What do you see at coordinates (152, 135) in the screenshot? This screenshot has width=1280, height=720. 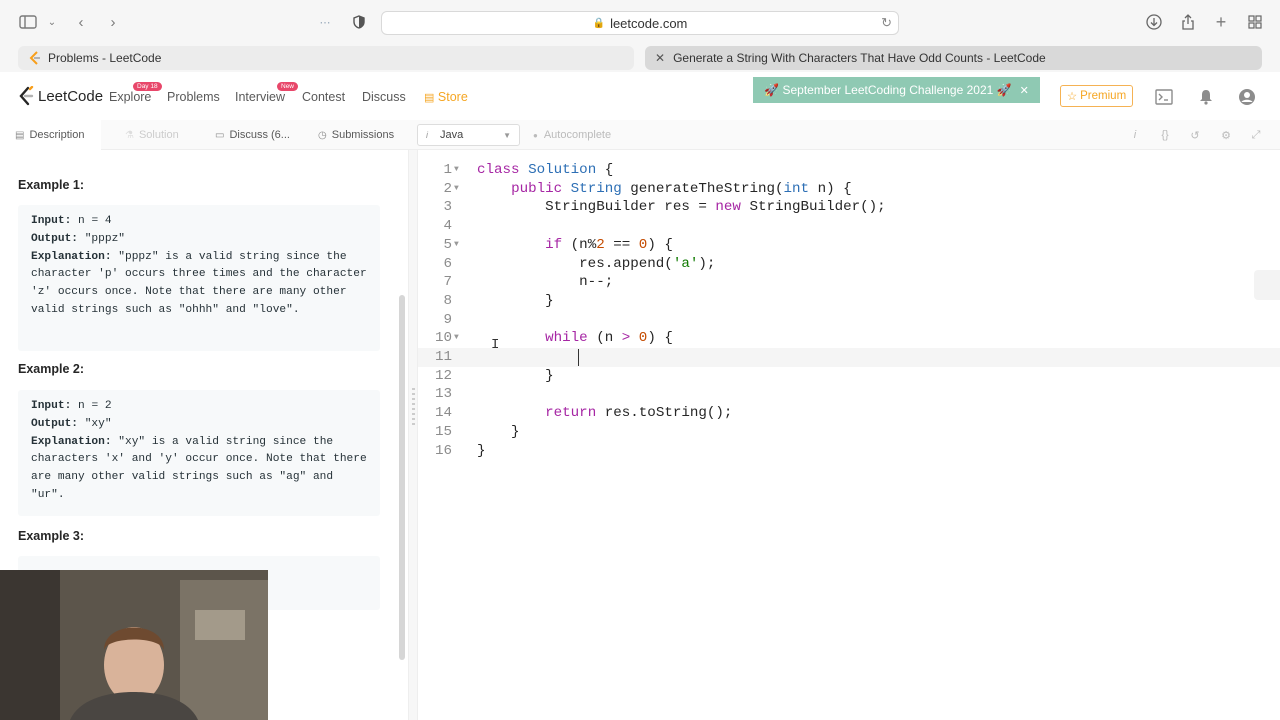 I see `tab-solution: ⚗ Solution` at bounding box center [152, 135].